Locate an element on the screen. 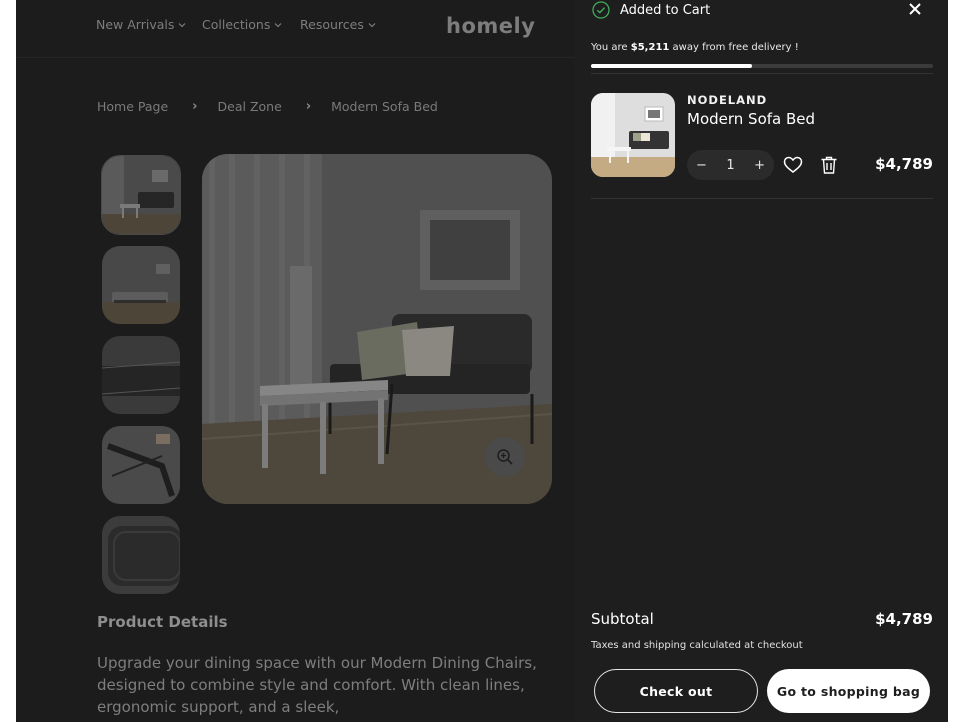  delivery-prefix: You are is located at coordinates (611, 47).